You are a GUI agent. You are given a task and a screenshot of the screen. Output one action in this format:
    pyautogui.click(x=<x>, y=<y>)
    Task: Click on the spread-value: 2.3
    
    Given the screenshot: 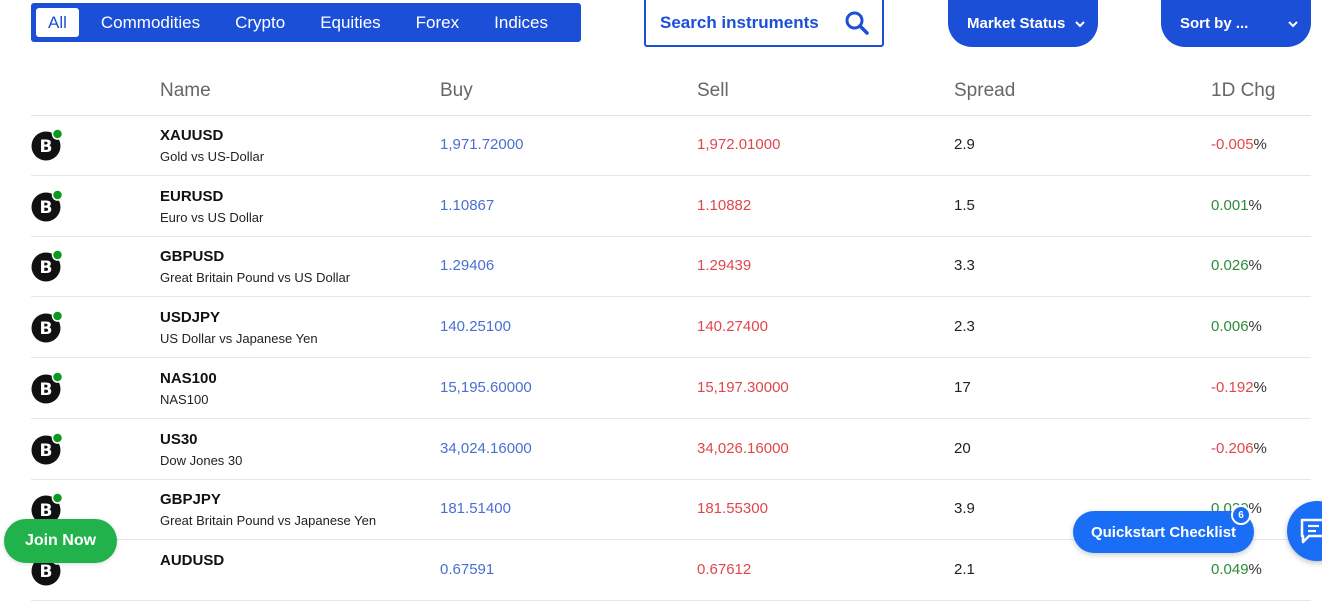 What is the action you would take?
    pyautogui.click(x=964, y=327)
    